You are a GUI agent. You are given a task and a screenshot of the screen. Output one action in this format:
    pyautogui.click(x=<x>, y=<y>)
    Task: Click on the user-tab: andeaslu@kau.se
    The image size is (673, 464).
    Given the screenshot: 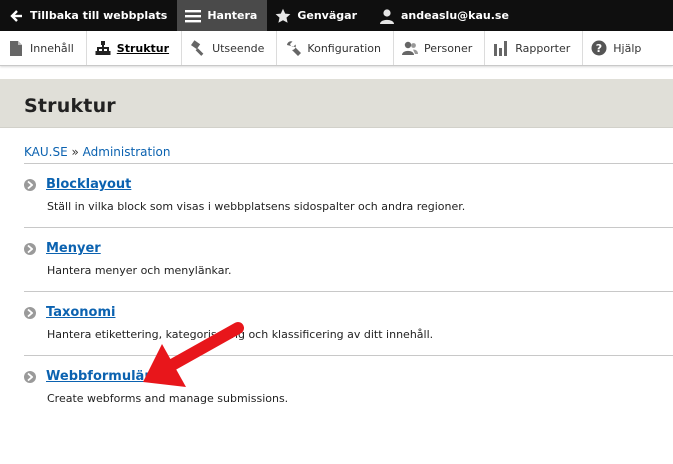 What is the action you would take?
    pyautogui.click(x=443, y=15)
    